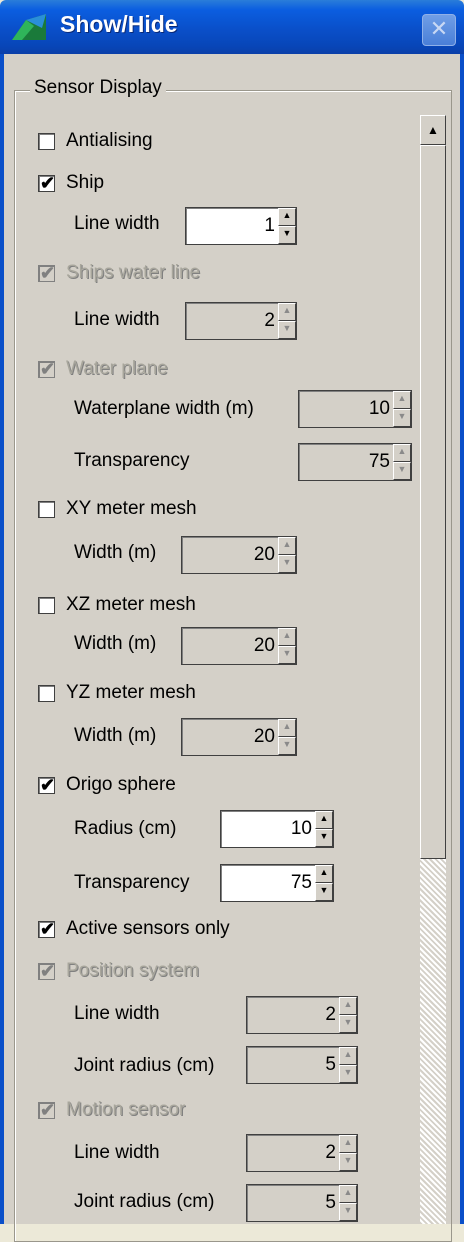  What do you see at coordinates (239, 646) in the screenshot?
I see `xz-mesh-width-spinner: 20 ▲ ▼` at bounding box center [239, 646].